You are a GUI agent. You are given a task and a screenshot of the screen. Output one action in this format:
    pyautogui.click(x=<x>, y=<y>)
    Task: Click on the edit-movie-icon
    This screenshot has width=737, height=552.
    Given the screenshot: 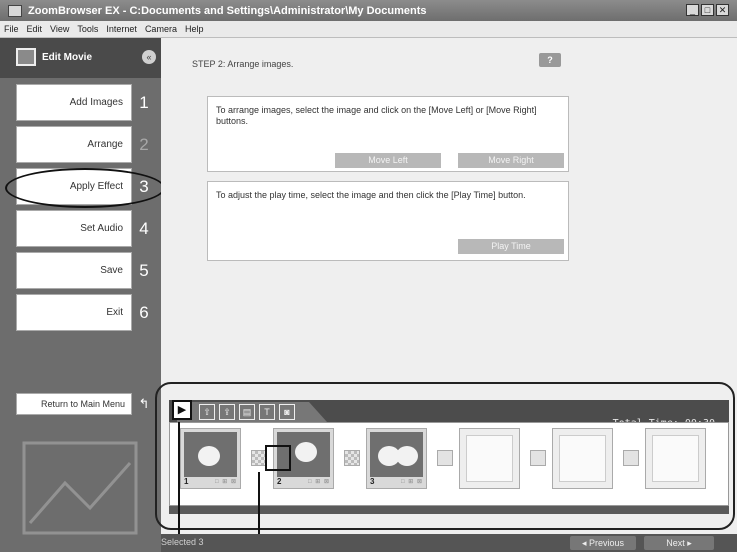 What is the action you would take?
    pyautogui.click(x=26, y=57)
    